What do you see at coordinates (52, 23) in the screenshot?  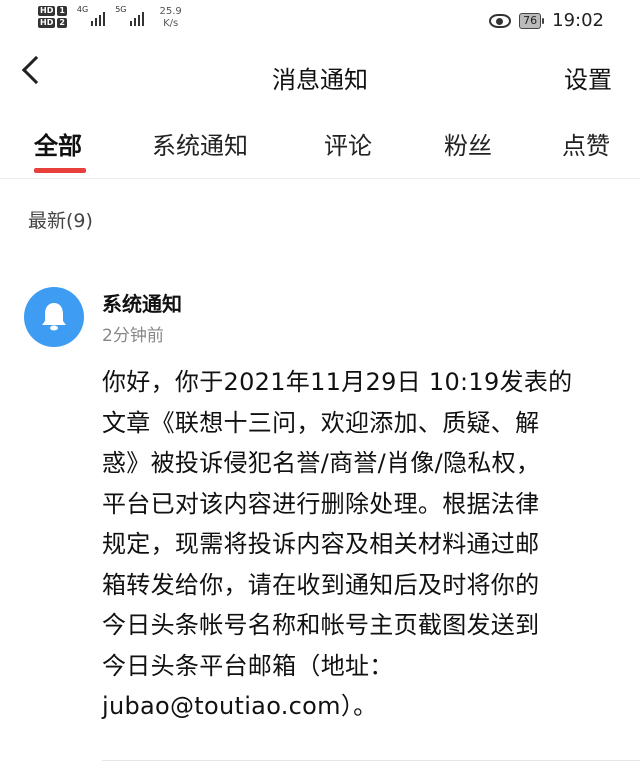 I see `sim2-hd-indicator: HD 2` at bounding box center [52, 23].